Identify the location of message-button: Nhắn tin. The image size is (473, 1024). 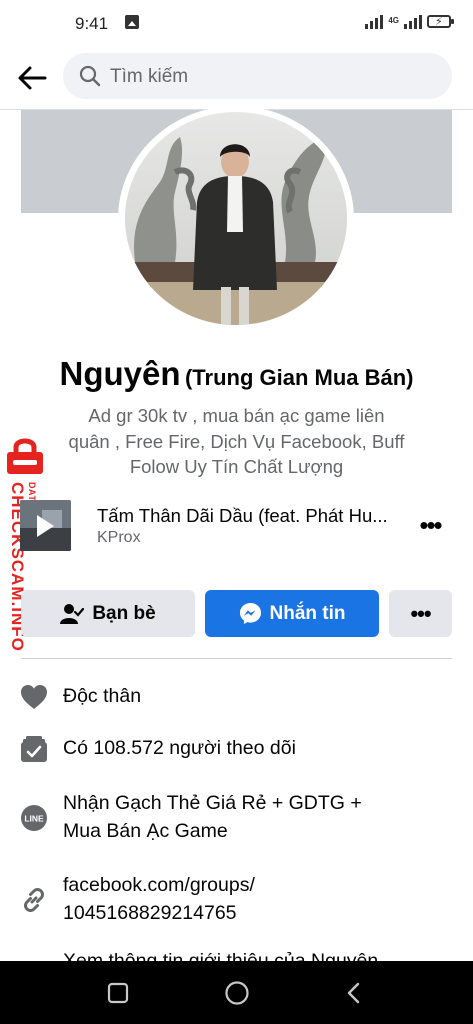
(292, 613).